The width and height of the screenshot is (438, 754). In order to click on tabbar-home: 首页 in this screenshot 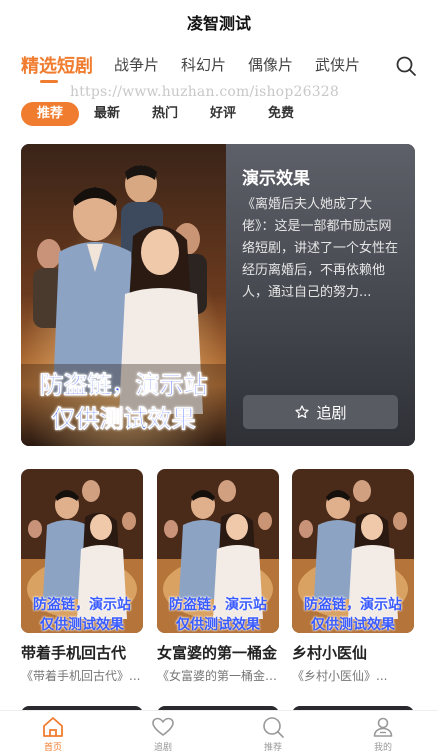, I will do `click(53, 734)`.